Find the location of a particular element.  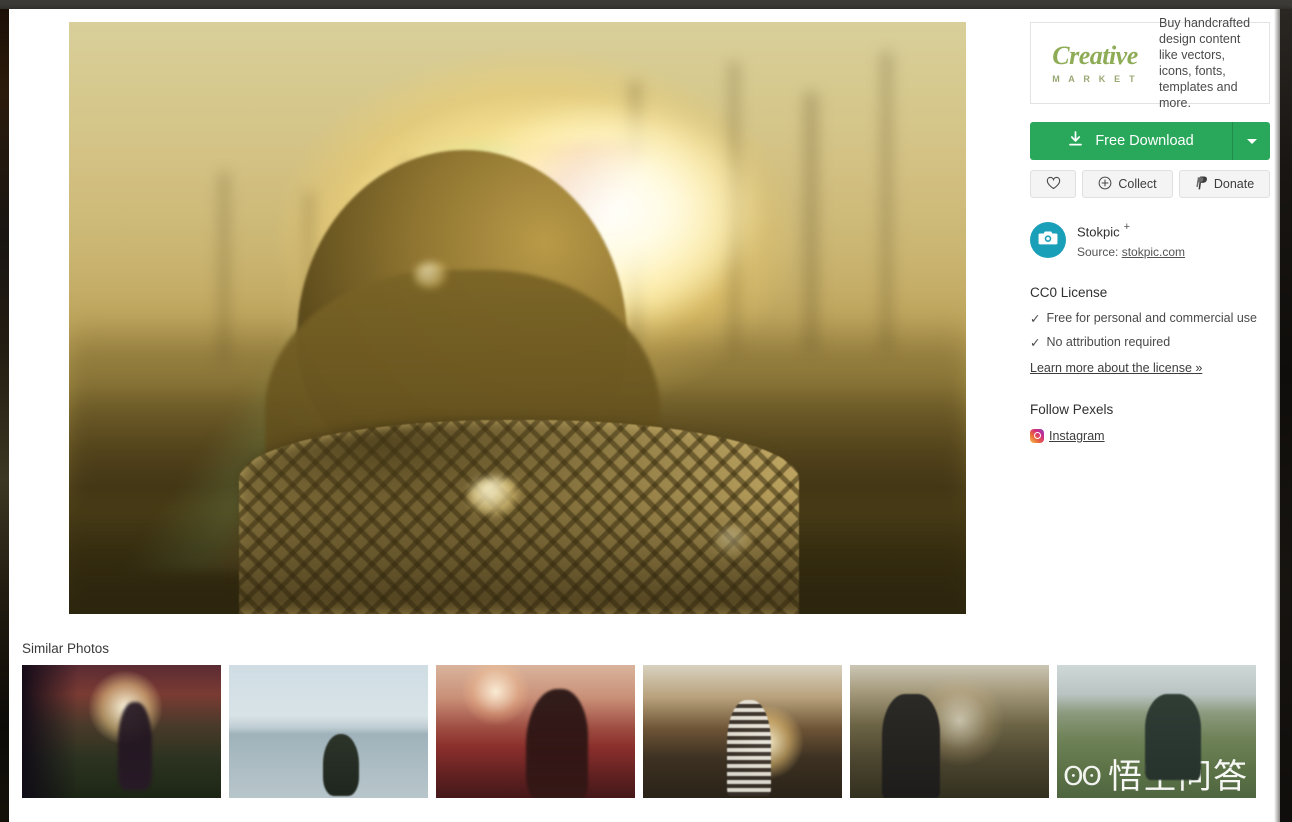

author-source-link: stokpic.com is located at coordinates (1153, 252).